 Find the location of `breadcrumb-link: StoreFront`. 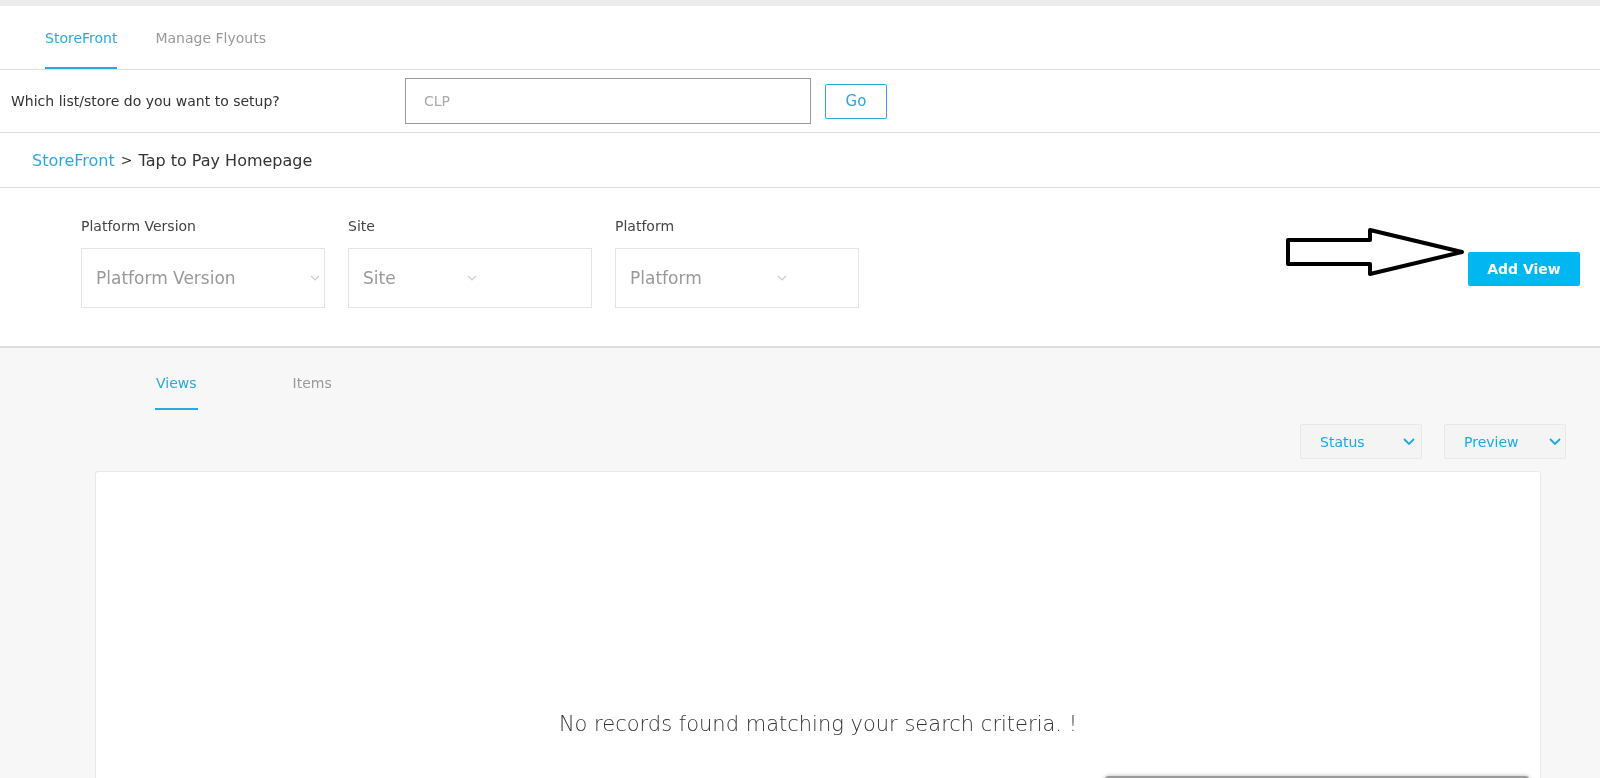

breadcrumb-link: StoreFront is located at coordinates (73, 160).